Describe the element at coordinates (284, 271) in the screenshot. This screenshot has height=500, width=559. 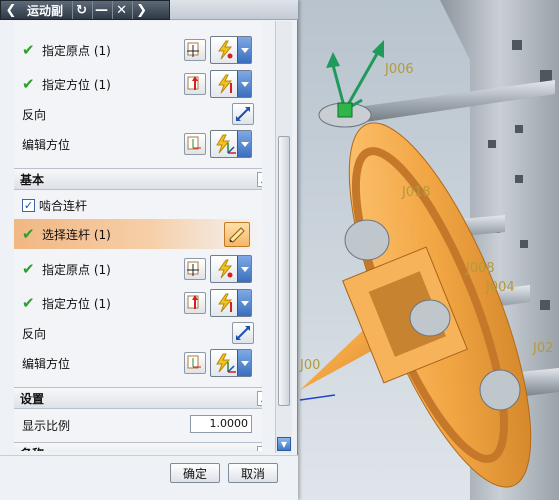
I see `scrollbar-thumb` at that location.